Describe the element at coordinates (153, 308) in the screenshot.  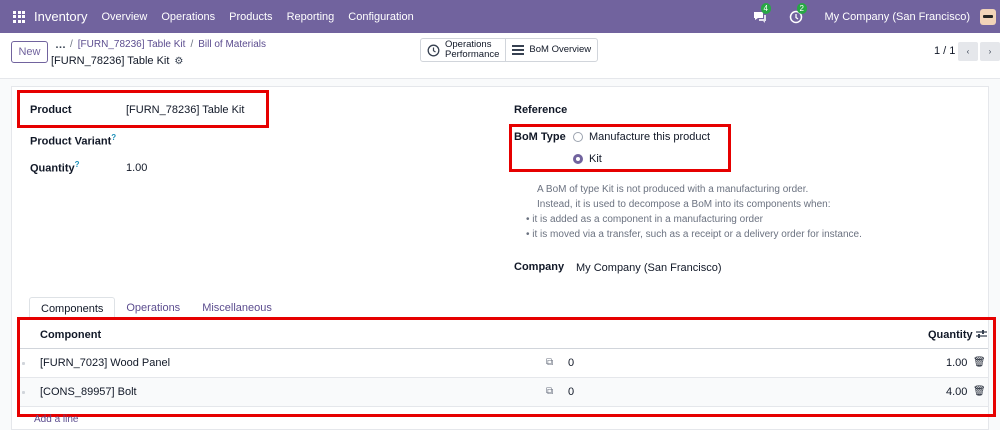
I see `tab-operations: Operations` at that location.